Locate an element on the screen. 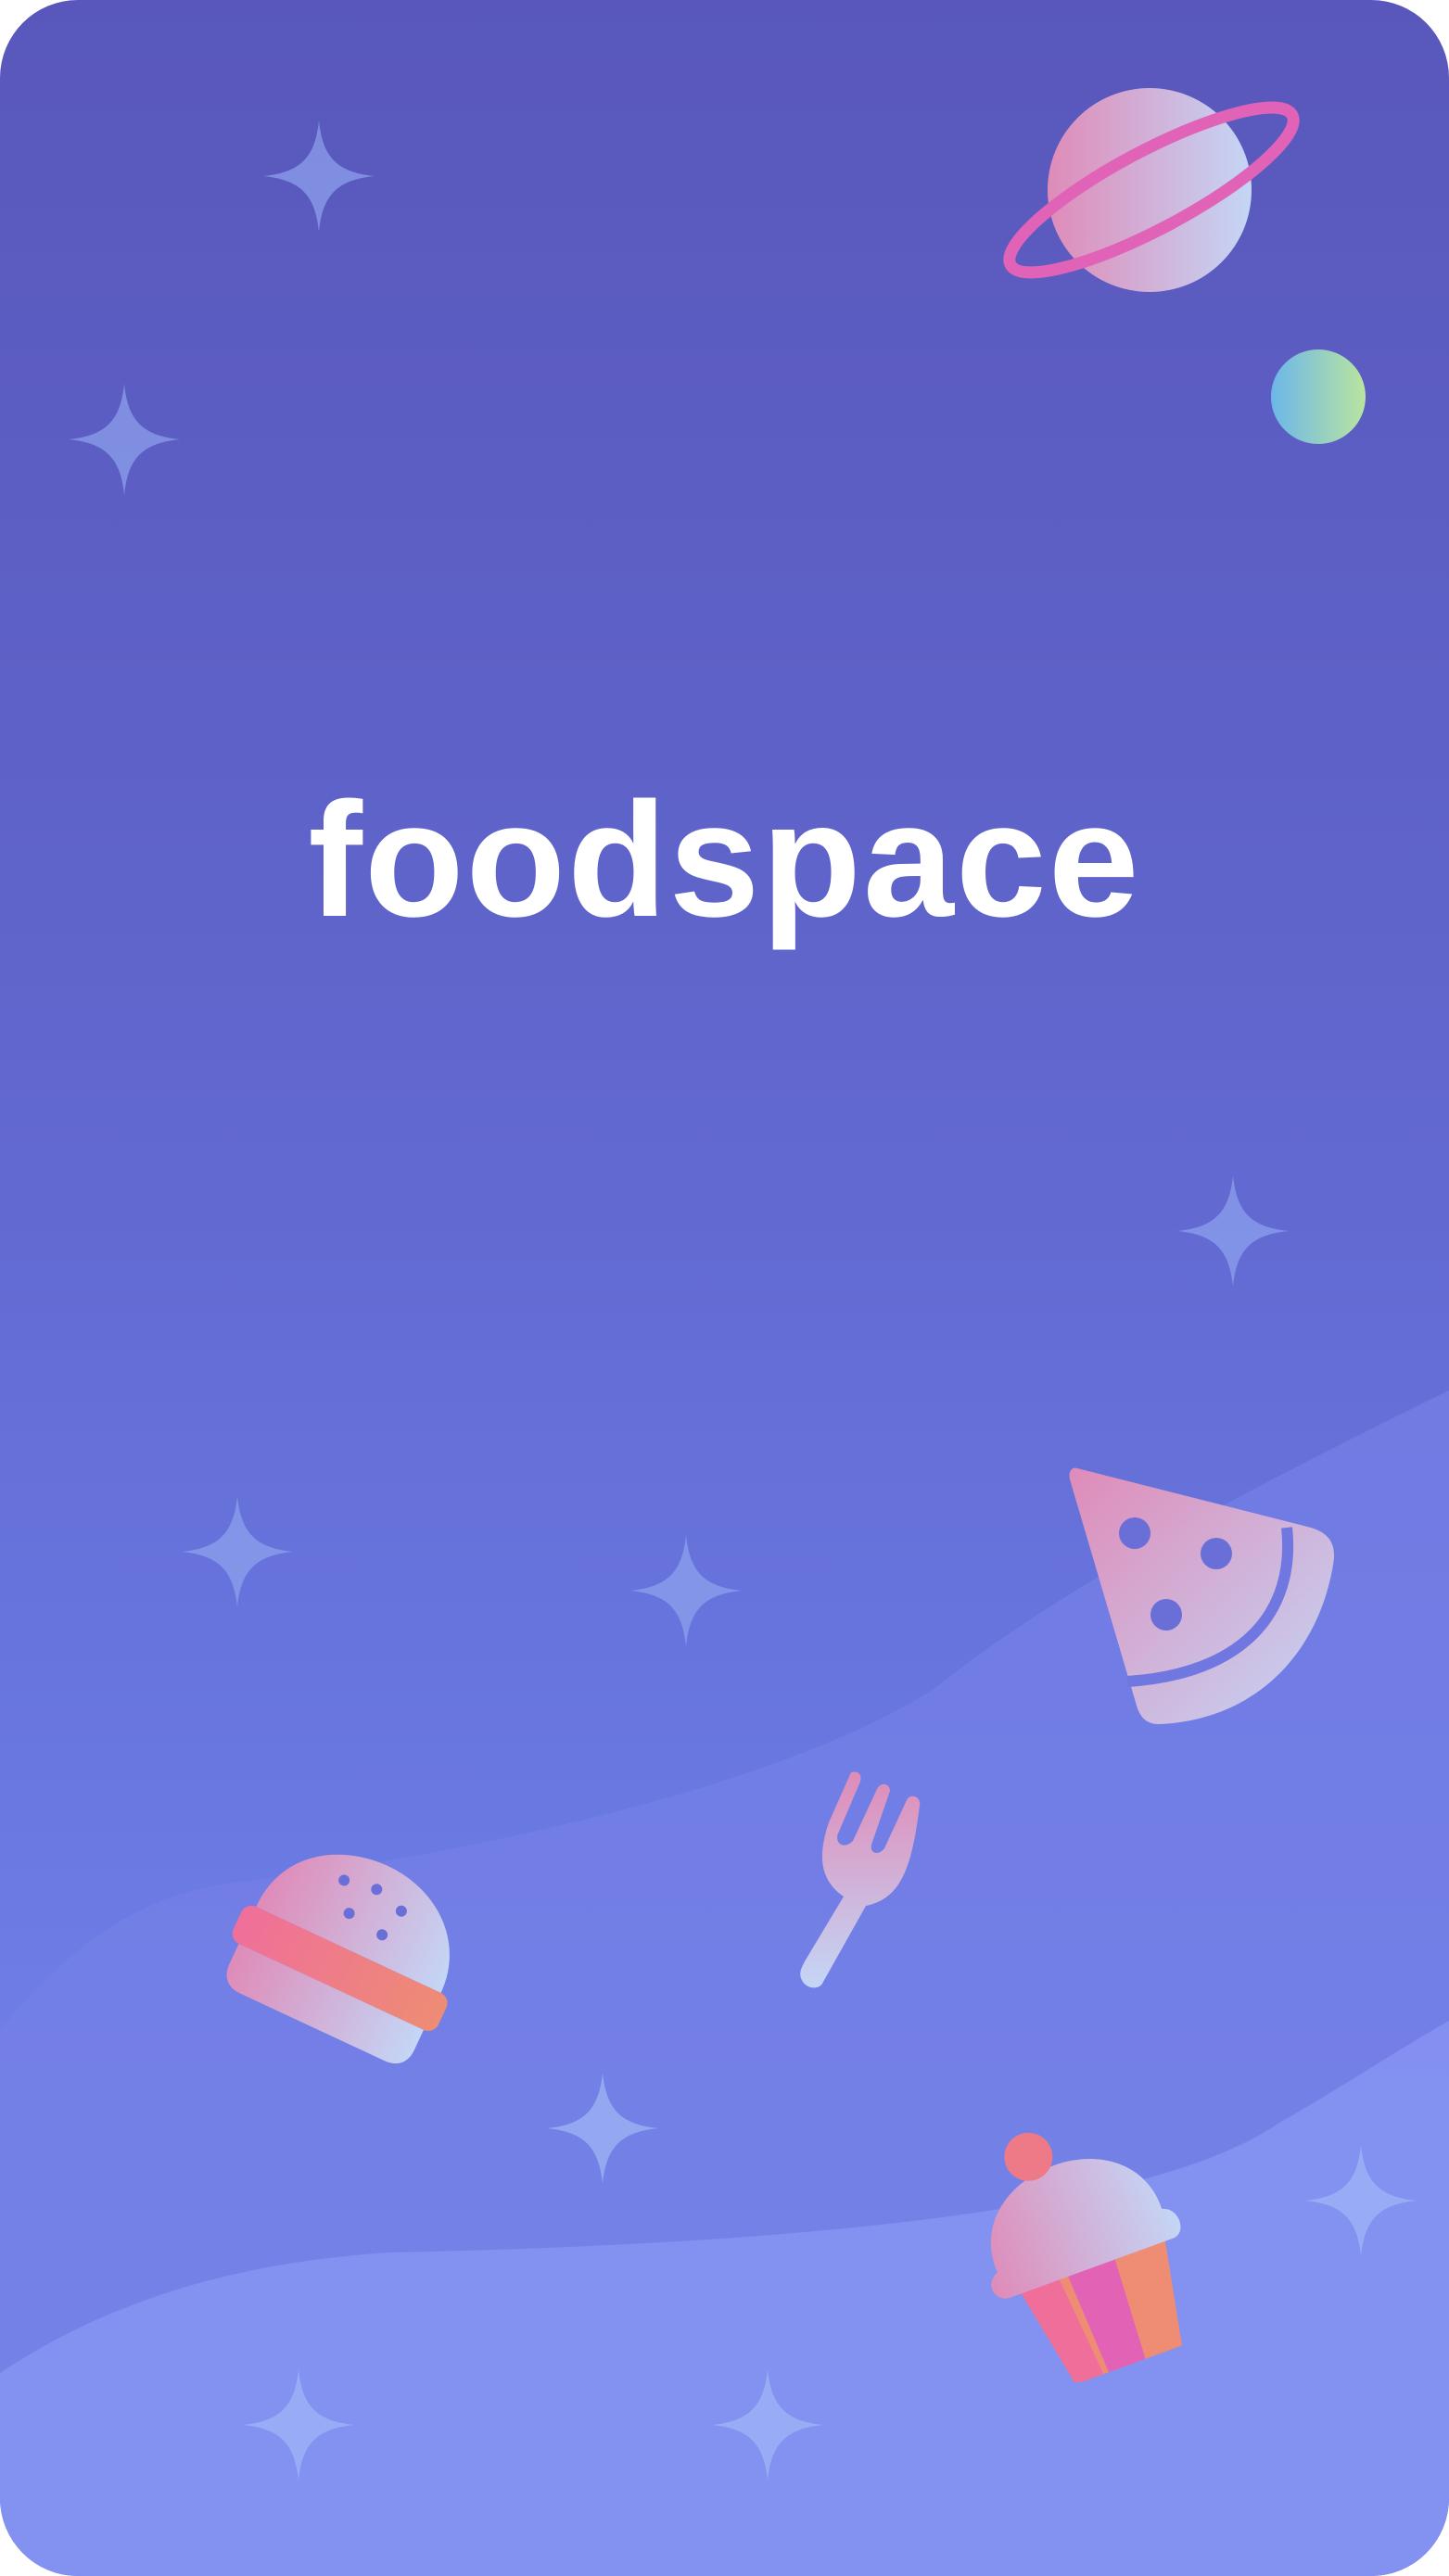  ringed-planet-icon is located at coordinates (1151, 190).